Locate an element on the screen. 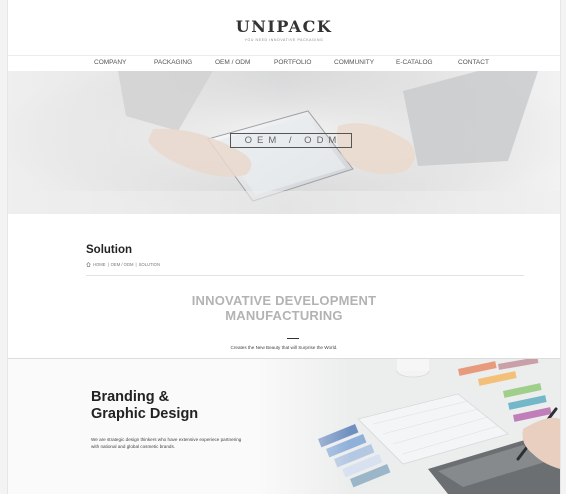 The width and height of the screenshot is (566, 494). site-header: UNIPACK YOU NEED INNOVATIVE PACKAGING is located at coordinates (284, 28).